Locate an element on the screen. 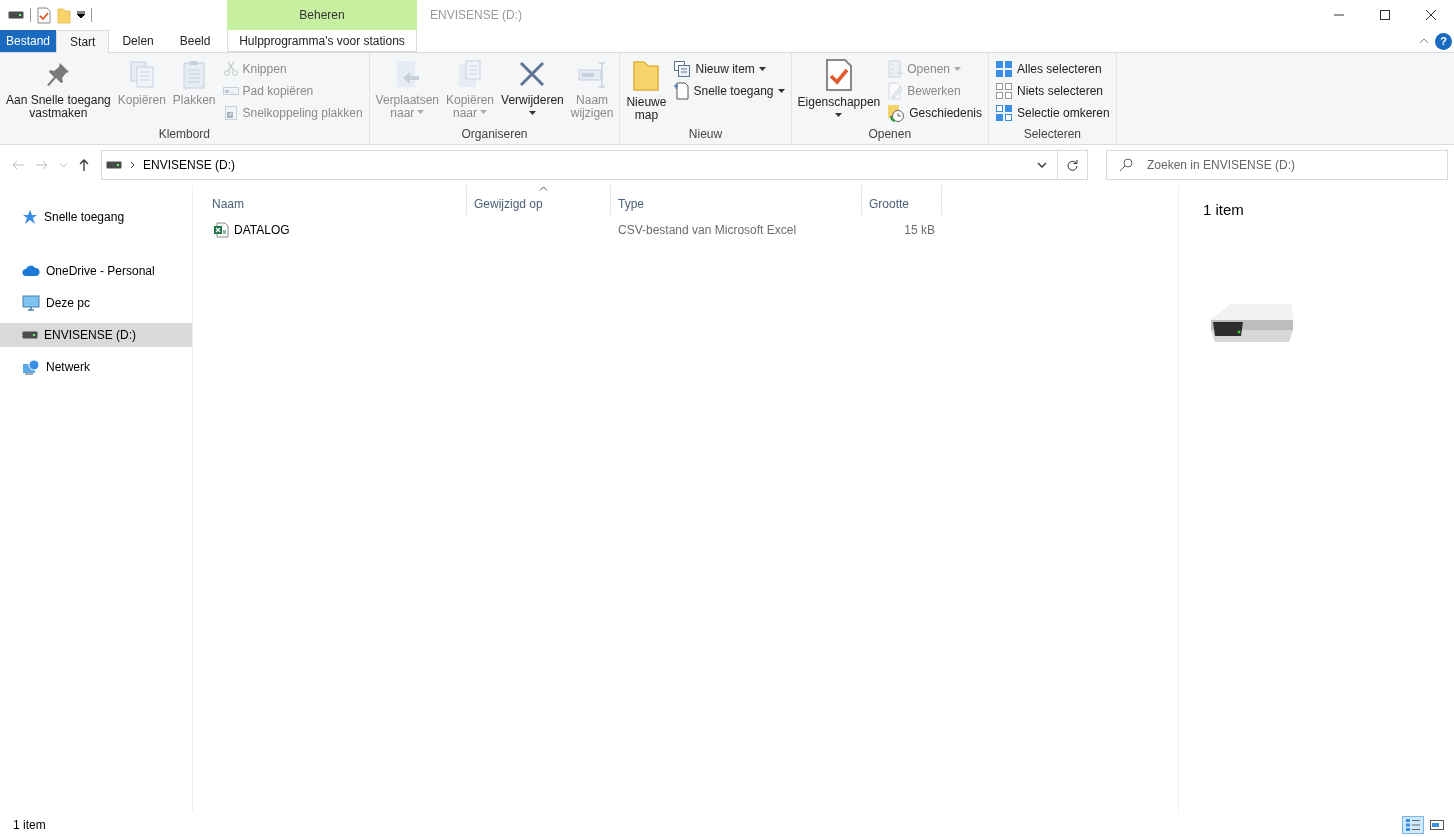 Image resolution: width=1454 pixels, height=837 pixels. cloud-icon is located at coordinates (31, 271).